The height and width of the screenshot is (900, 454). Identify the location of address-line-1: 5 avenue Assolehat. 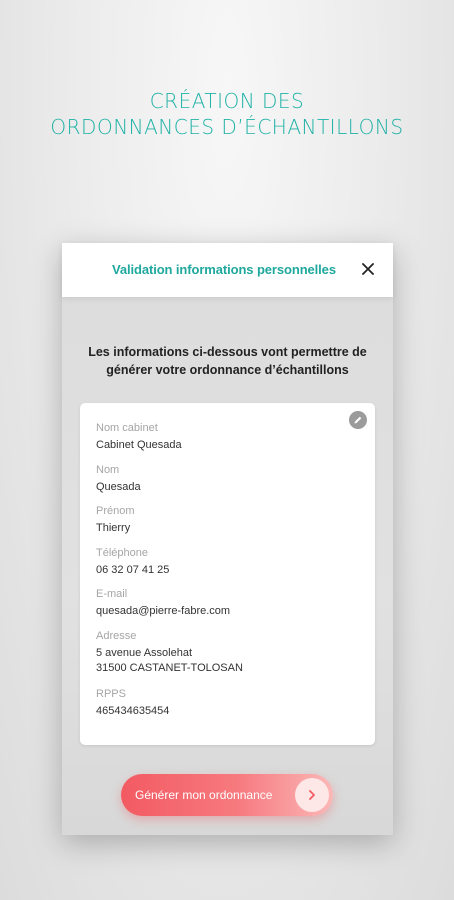
(144, 653).